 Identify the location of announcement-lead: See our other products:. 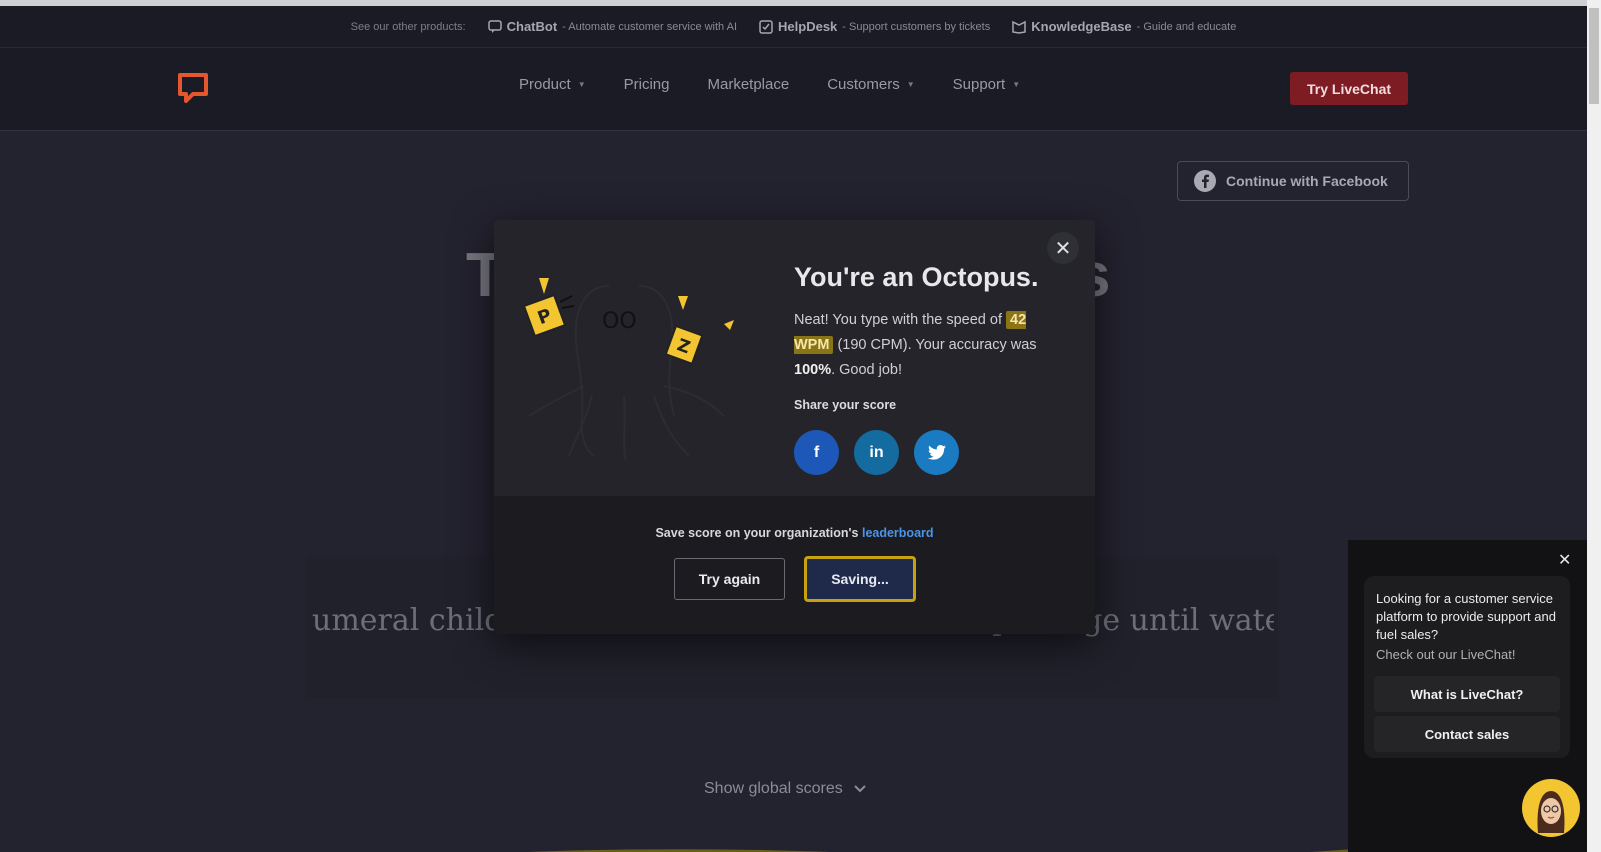
(408, 26).